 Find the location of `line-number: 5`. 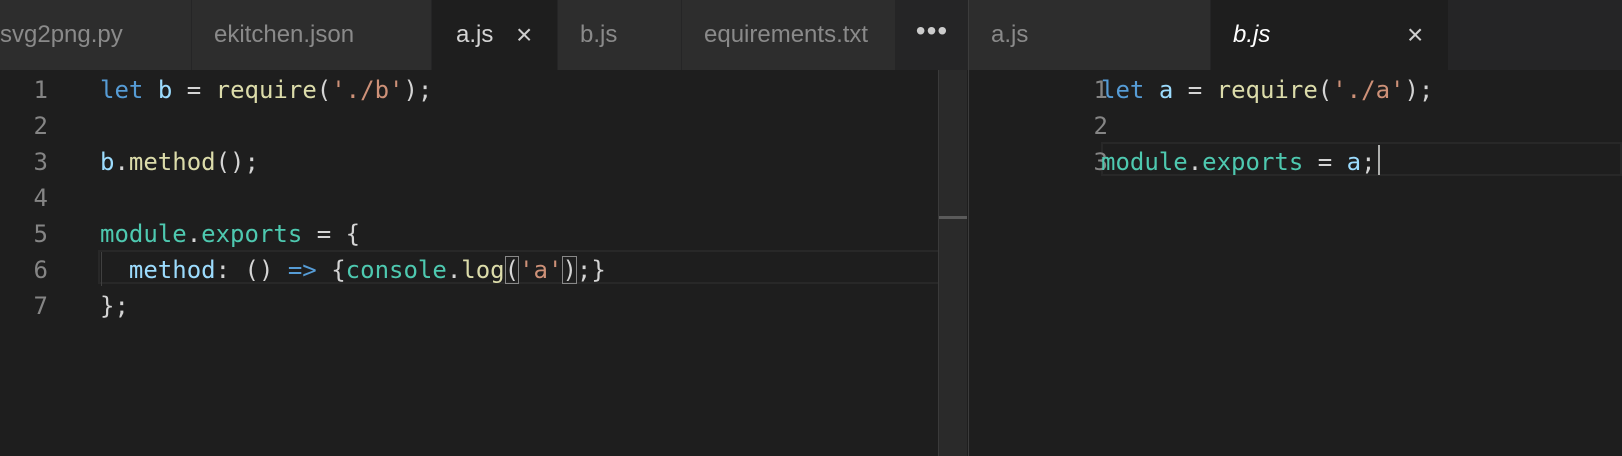

line-number: 5 is located at coordinates (40, 234).